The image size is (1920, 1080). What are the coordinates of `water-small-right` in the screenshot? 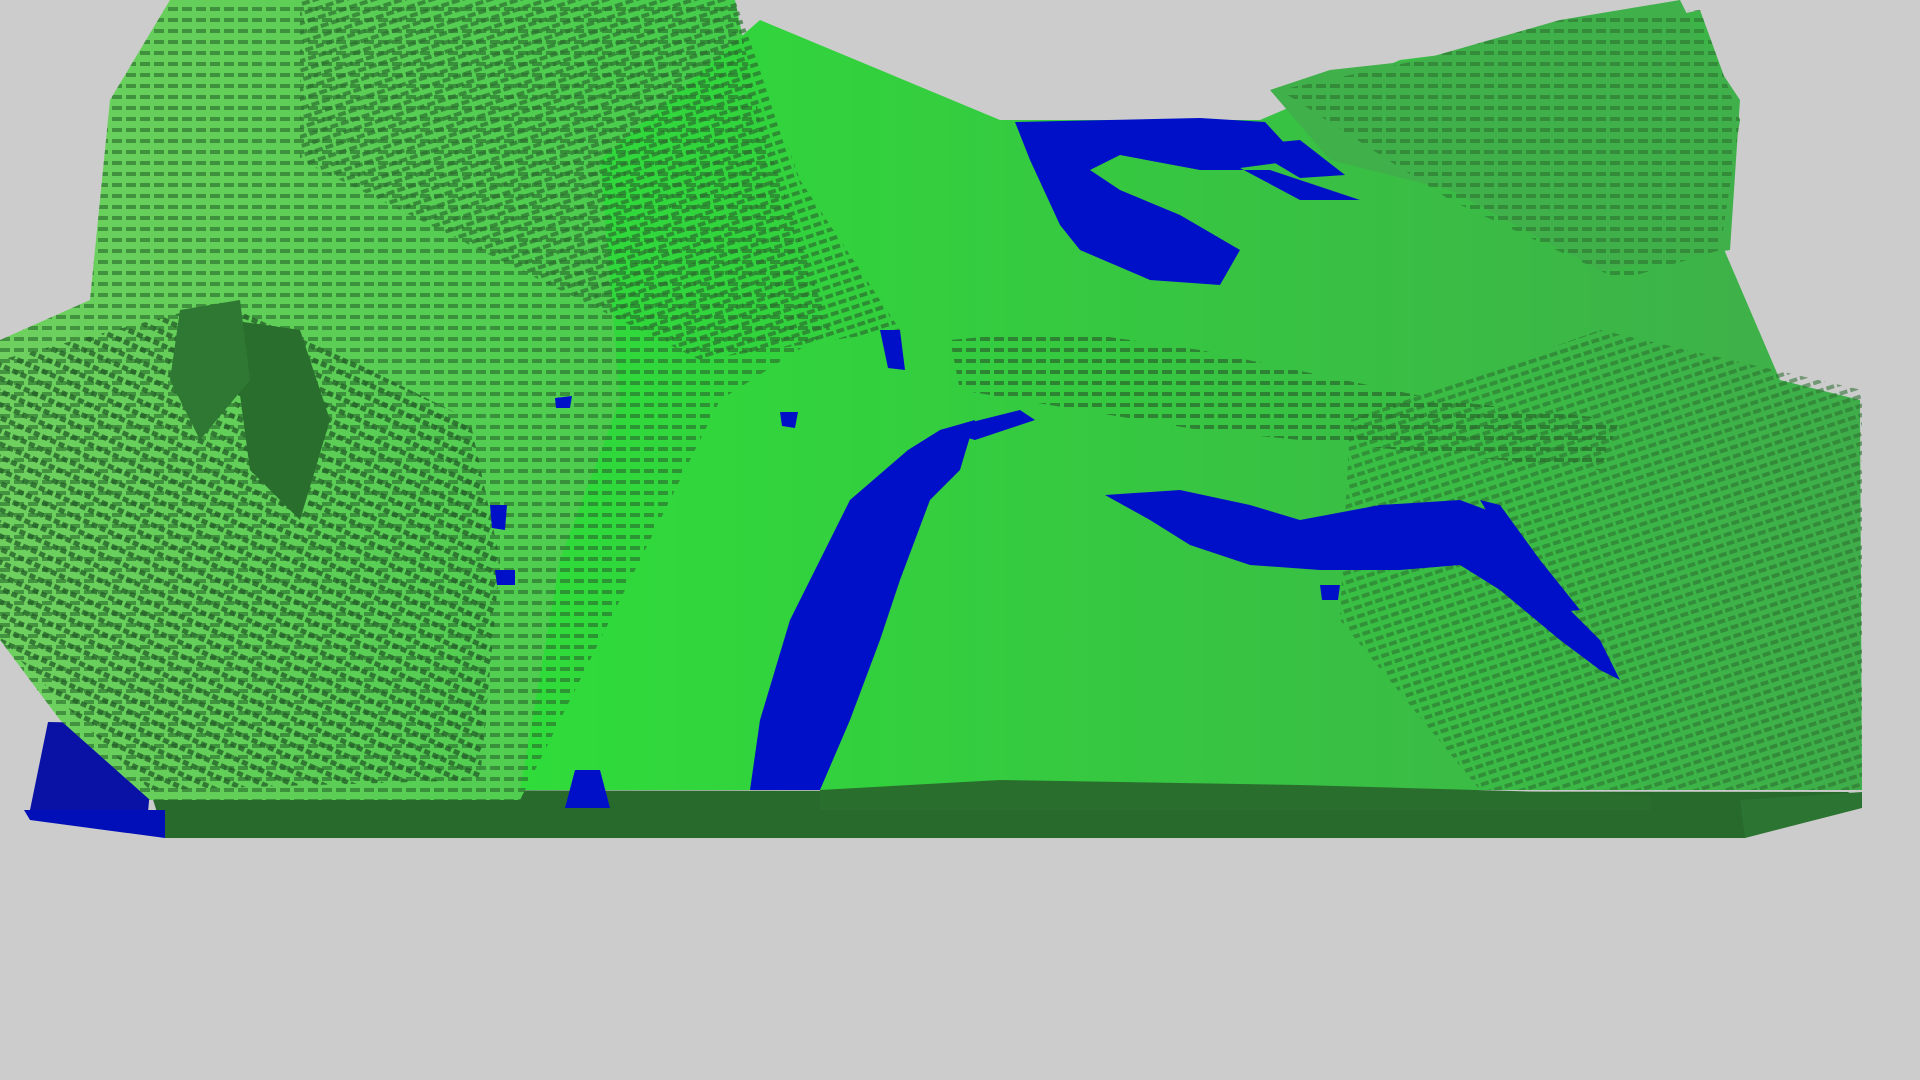 It's located at (1330, 592).